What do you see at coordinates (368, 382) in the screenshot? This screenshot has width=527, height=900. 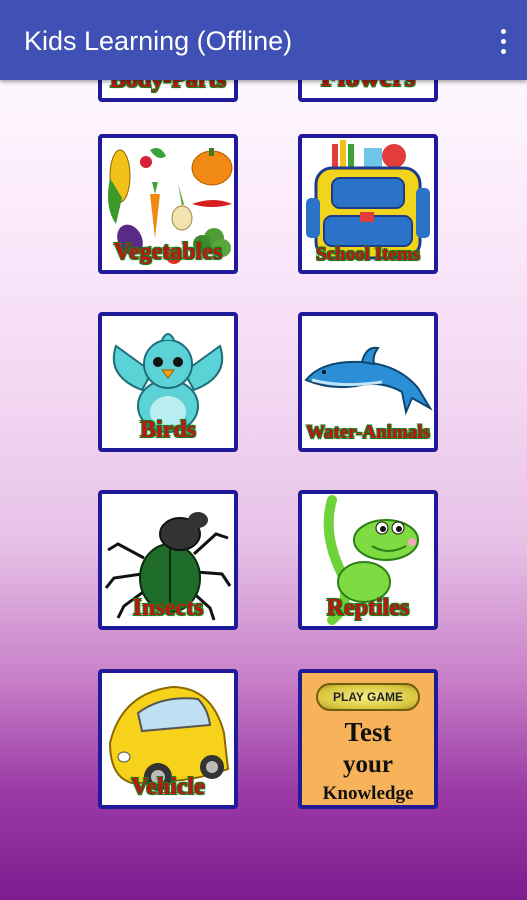 I see `tile-water-animals: Water-Animals` at bounding box center [368, 382].